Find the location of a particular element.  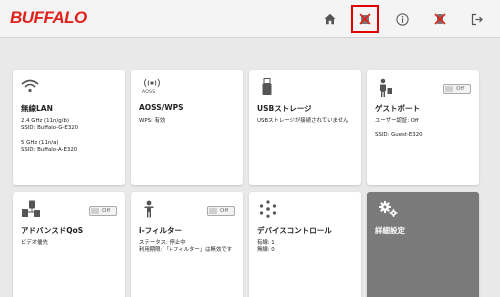

card-details: ステータス: 停止中 利用期限: 「i-フィルター」は無効です is located at coordinates (186, 247).